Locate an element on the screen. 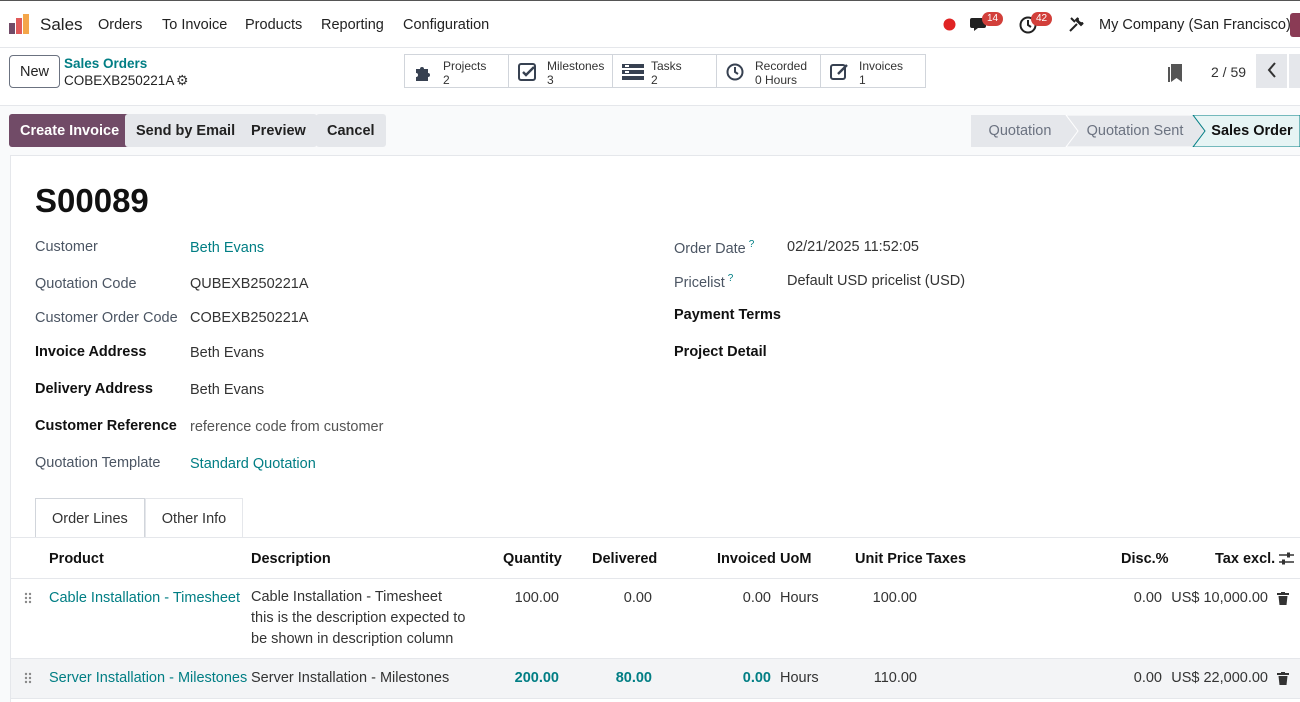 The width and height of the screenshot is (1300, 702). pager-next-button is located at coordinates (1294, 71).